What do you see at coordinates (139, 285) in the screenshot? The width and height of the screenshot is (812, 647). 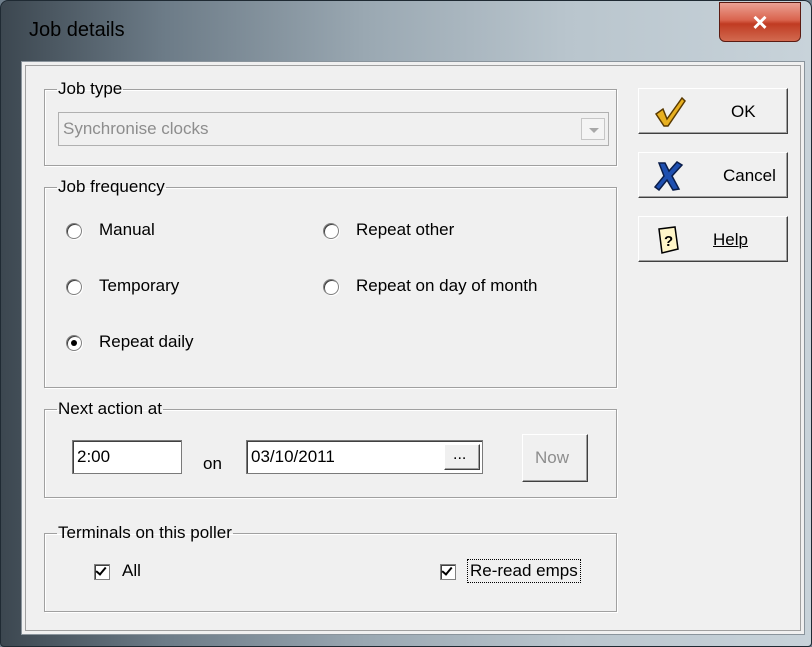 I see `radio-label-temporary: Temporary` at bounding box center [139, 285].